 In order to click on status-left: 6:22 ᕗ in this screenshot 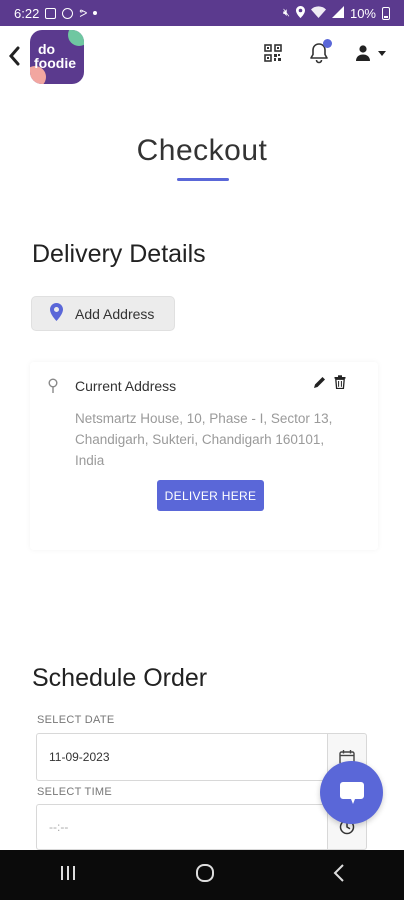, I will do `click(56, 13)`.